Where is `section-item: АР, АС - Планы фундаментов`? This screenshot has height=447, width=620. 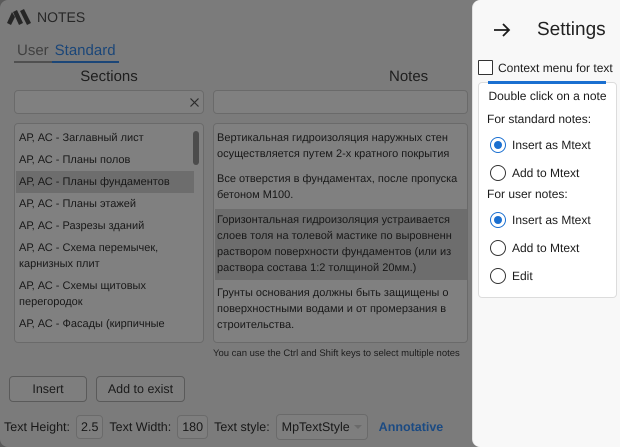 section-item: АР, АС - Планы фундаментов is located at coordinates (105, 182).